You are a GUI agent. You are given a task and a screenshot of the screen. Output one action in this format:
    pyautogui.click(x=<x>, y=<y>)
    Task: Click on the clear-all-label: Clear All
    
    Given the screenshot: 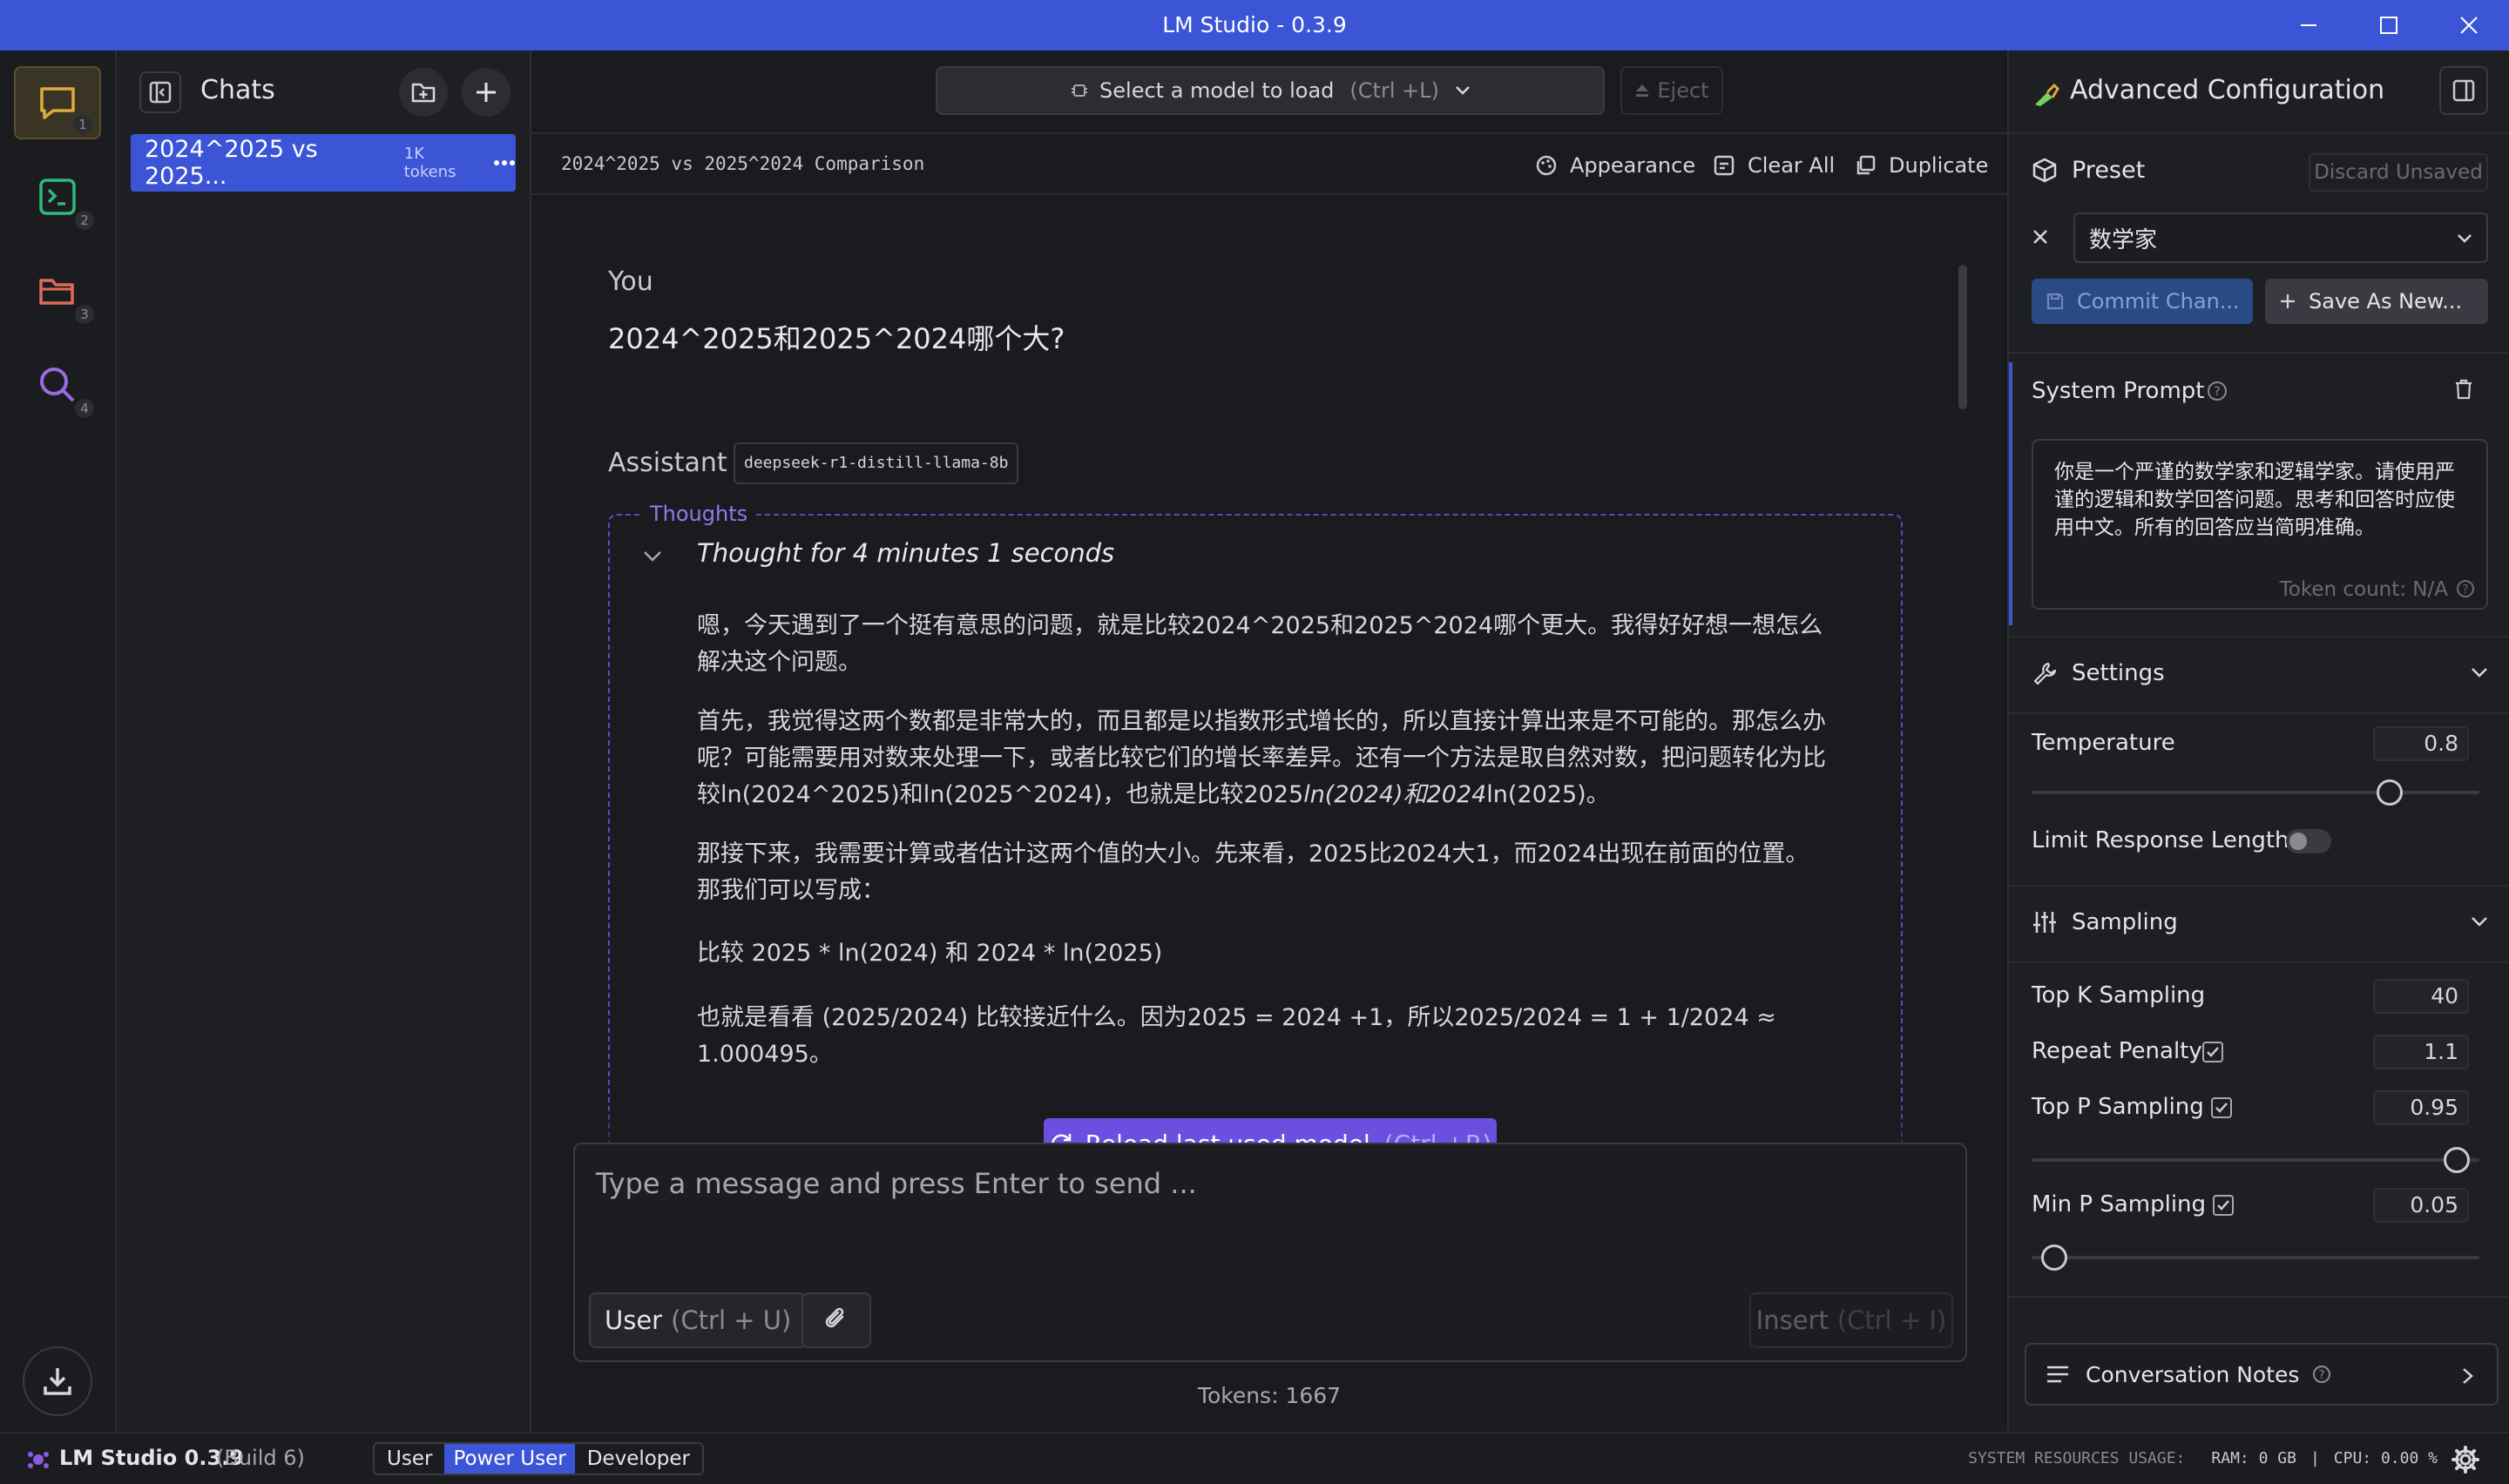 What is the action you would take?
    pyautogui.click(x=1792, y=165)
    